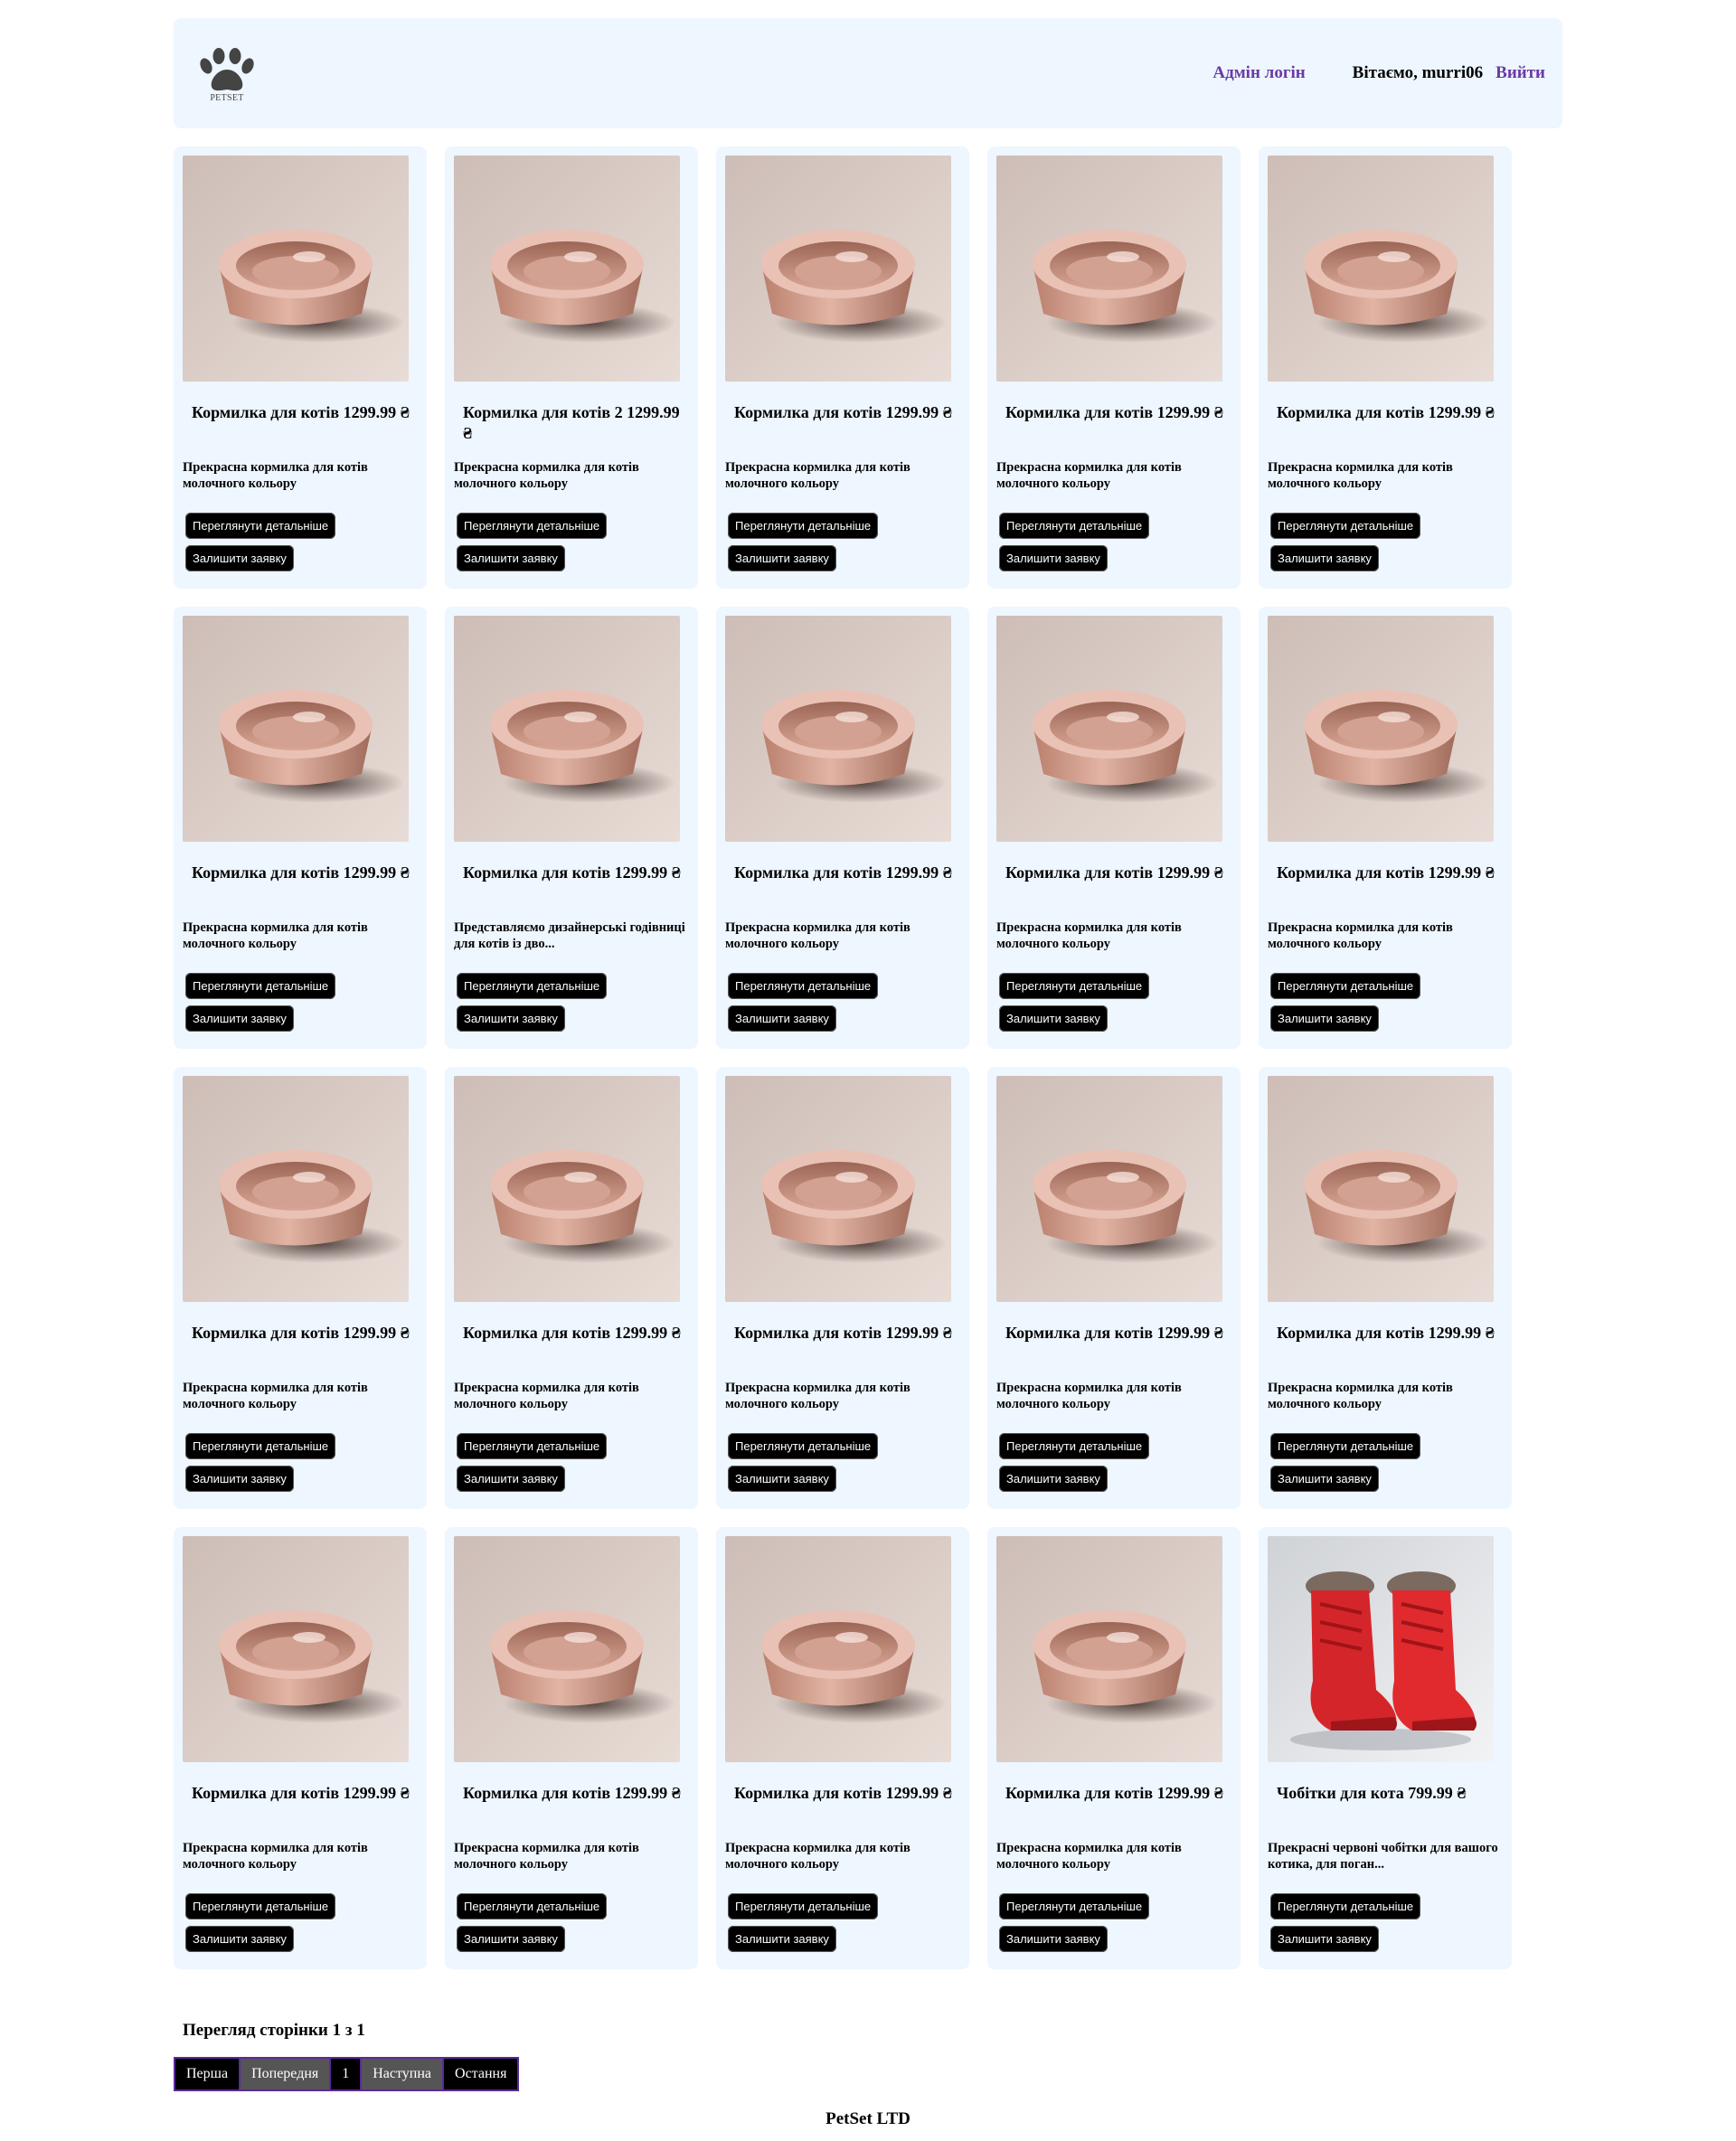  What do you see at coordinates (1520, 73) in the screenshot?
I see `logout-link: Вийти` at bounding box center [1520, 73].